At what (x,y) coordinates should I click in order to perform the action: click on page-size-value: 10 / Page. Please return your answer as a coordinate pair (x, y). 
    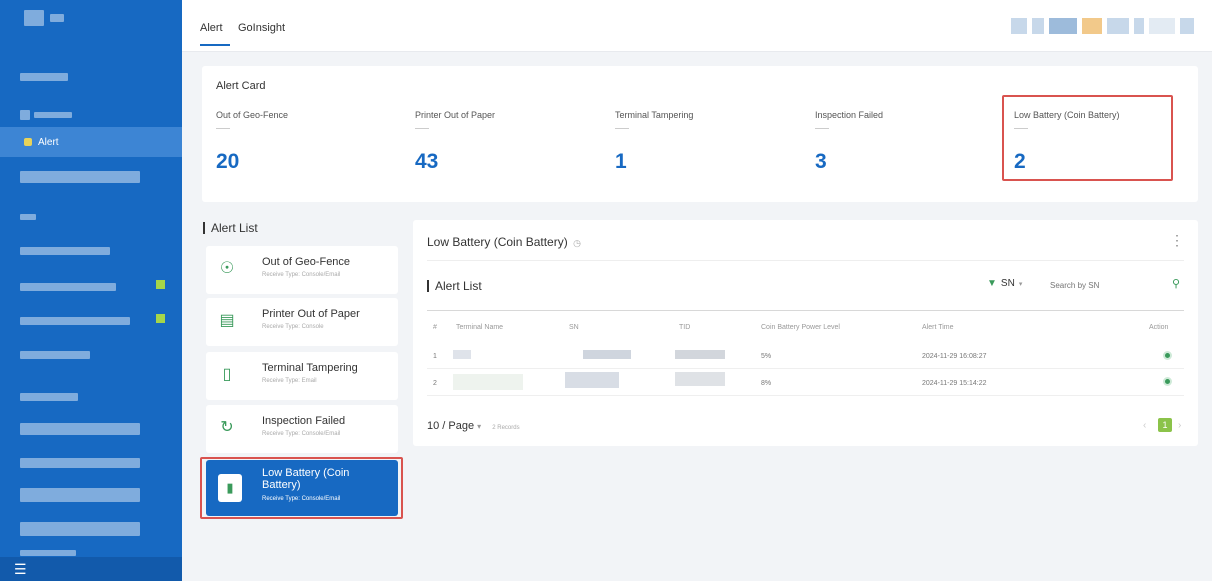
    Looking at the image, I should click on (451, 426).